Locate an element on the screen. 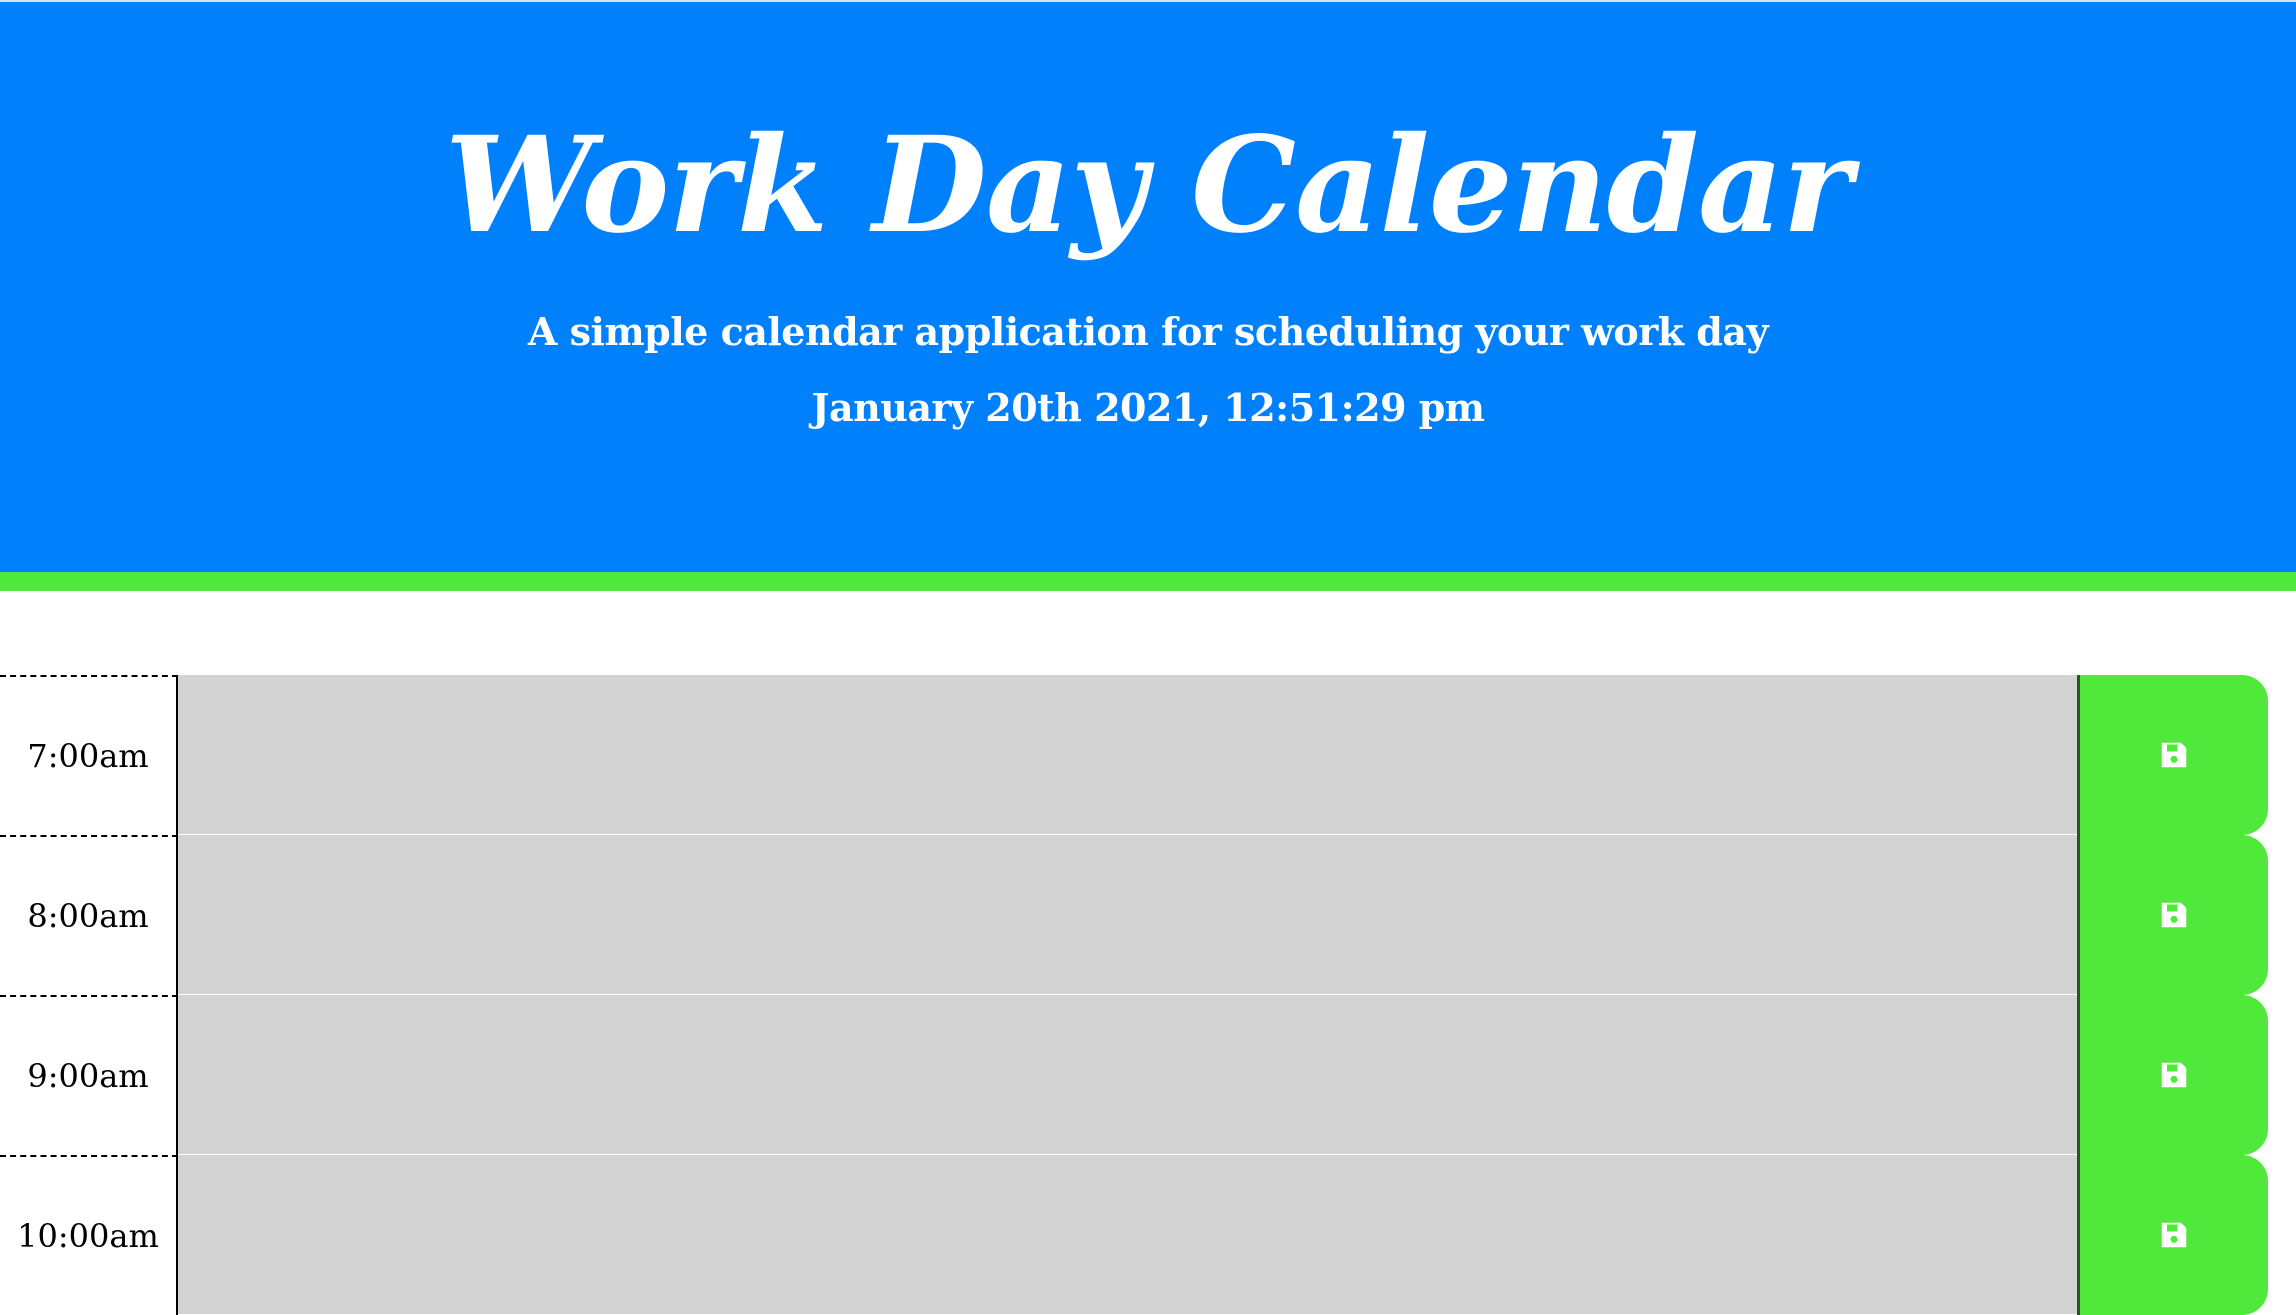 The width and height of the screenshot is (2296, 1315). time-block-row: 8:00am is located at coordinates (1148, 915).